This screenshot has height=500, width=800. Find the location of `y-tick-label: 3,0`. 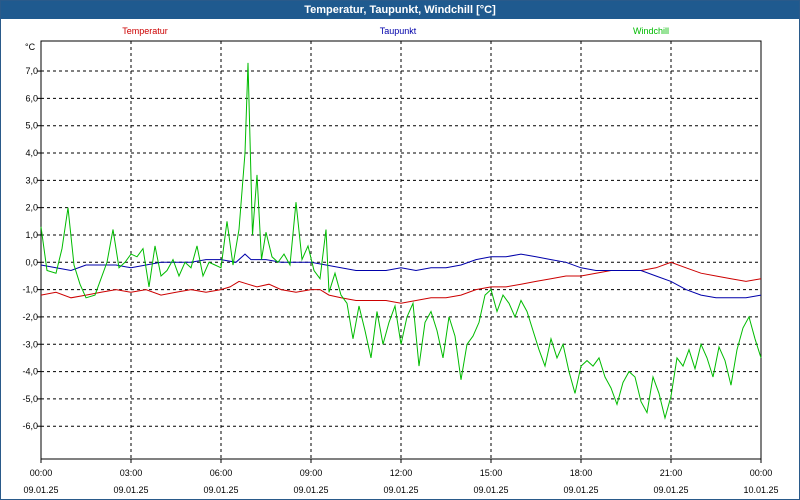

y-tick-label: 3,0 is located at coordinates (31, 180).